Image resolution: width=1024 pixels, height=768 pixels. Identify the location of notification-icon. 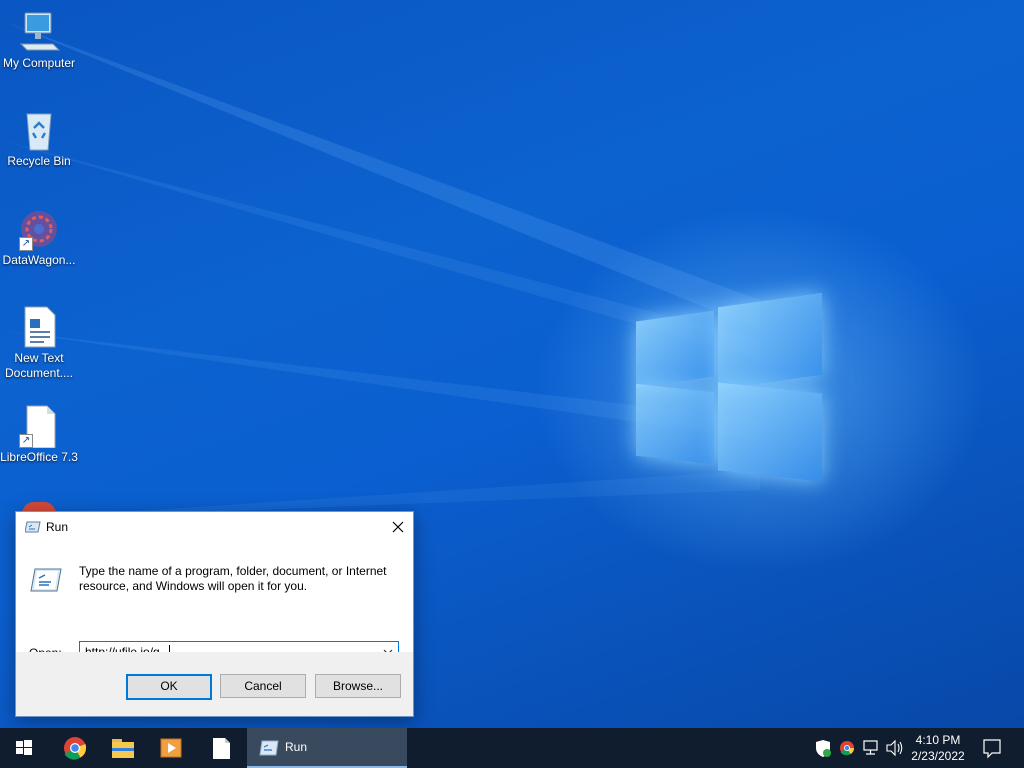
(992, 749).